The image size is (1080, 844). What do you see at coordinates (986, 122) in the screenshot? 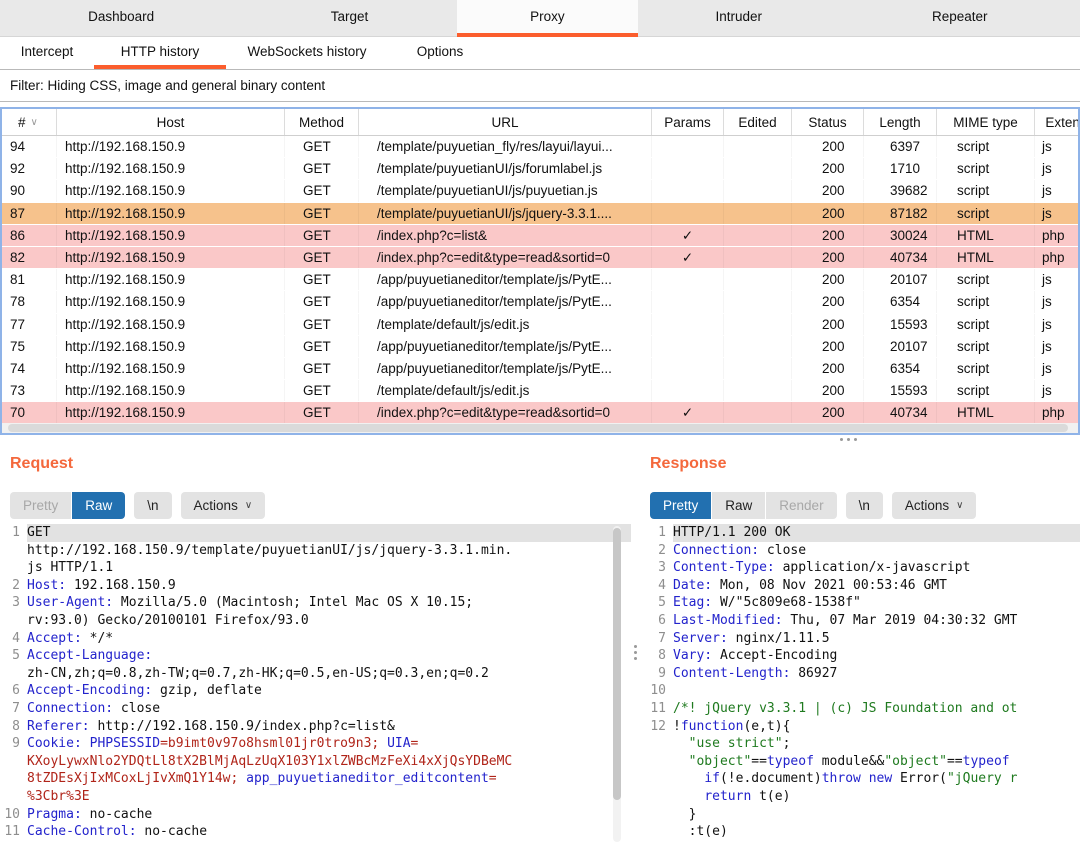
I see `column-header-mime-type: MIME type` at bounding box center [986, 122].